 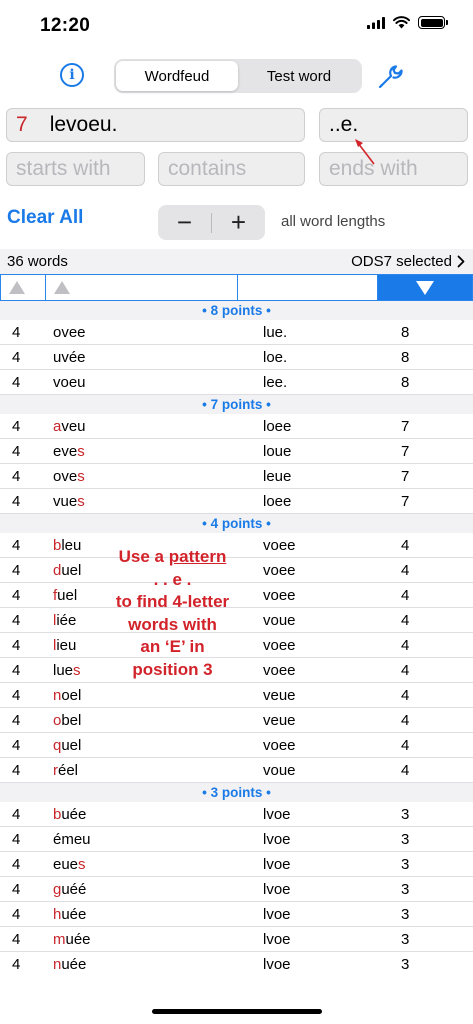 I want to click on remaining-letters: leue, so click(x=277, y=476).